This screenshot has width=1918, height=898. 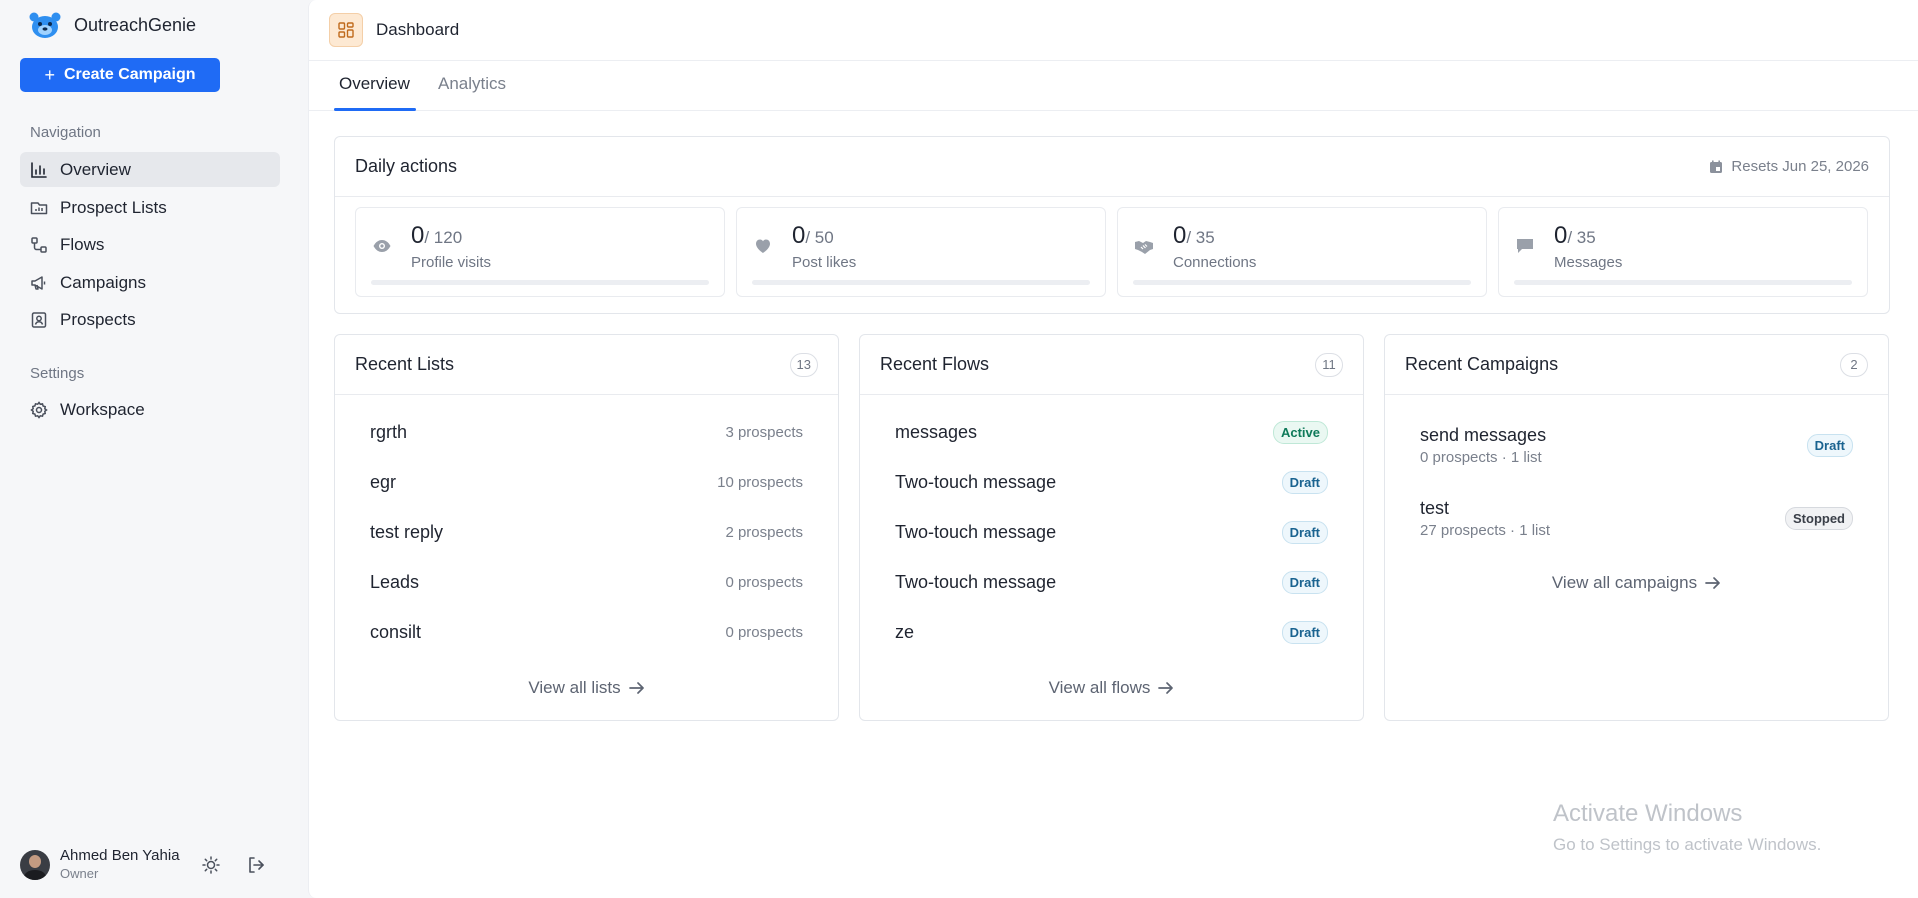 I want to click on metric-post-likes: 0/ 50 Post likes, so click(x=921, y=252).